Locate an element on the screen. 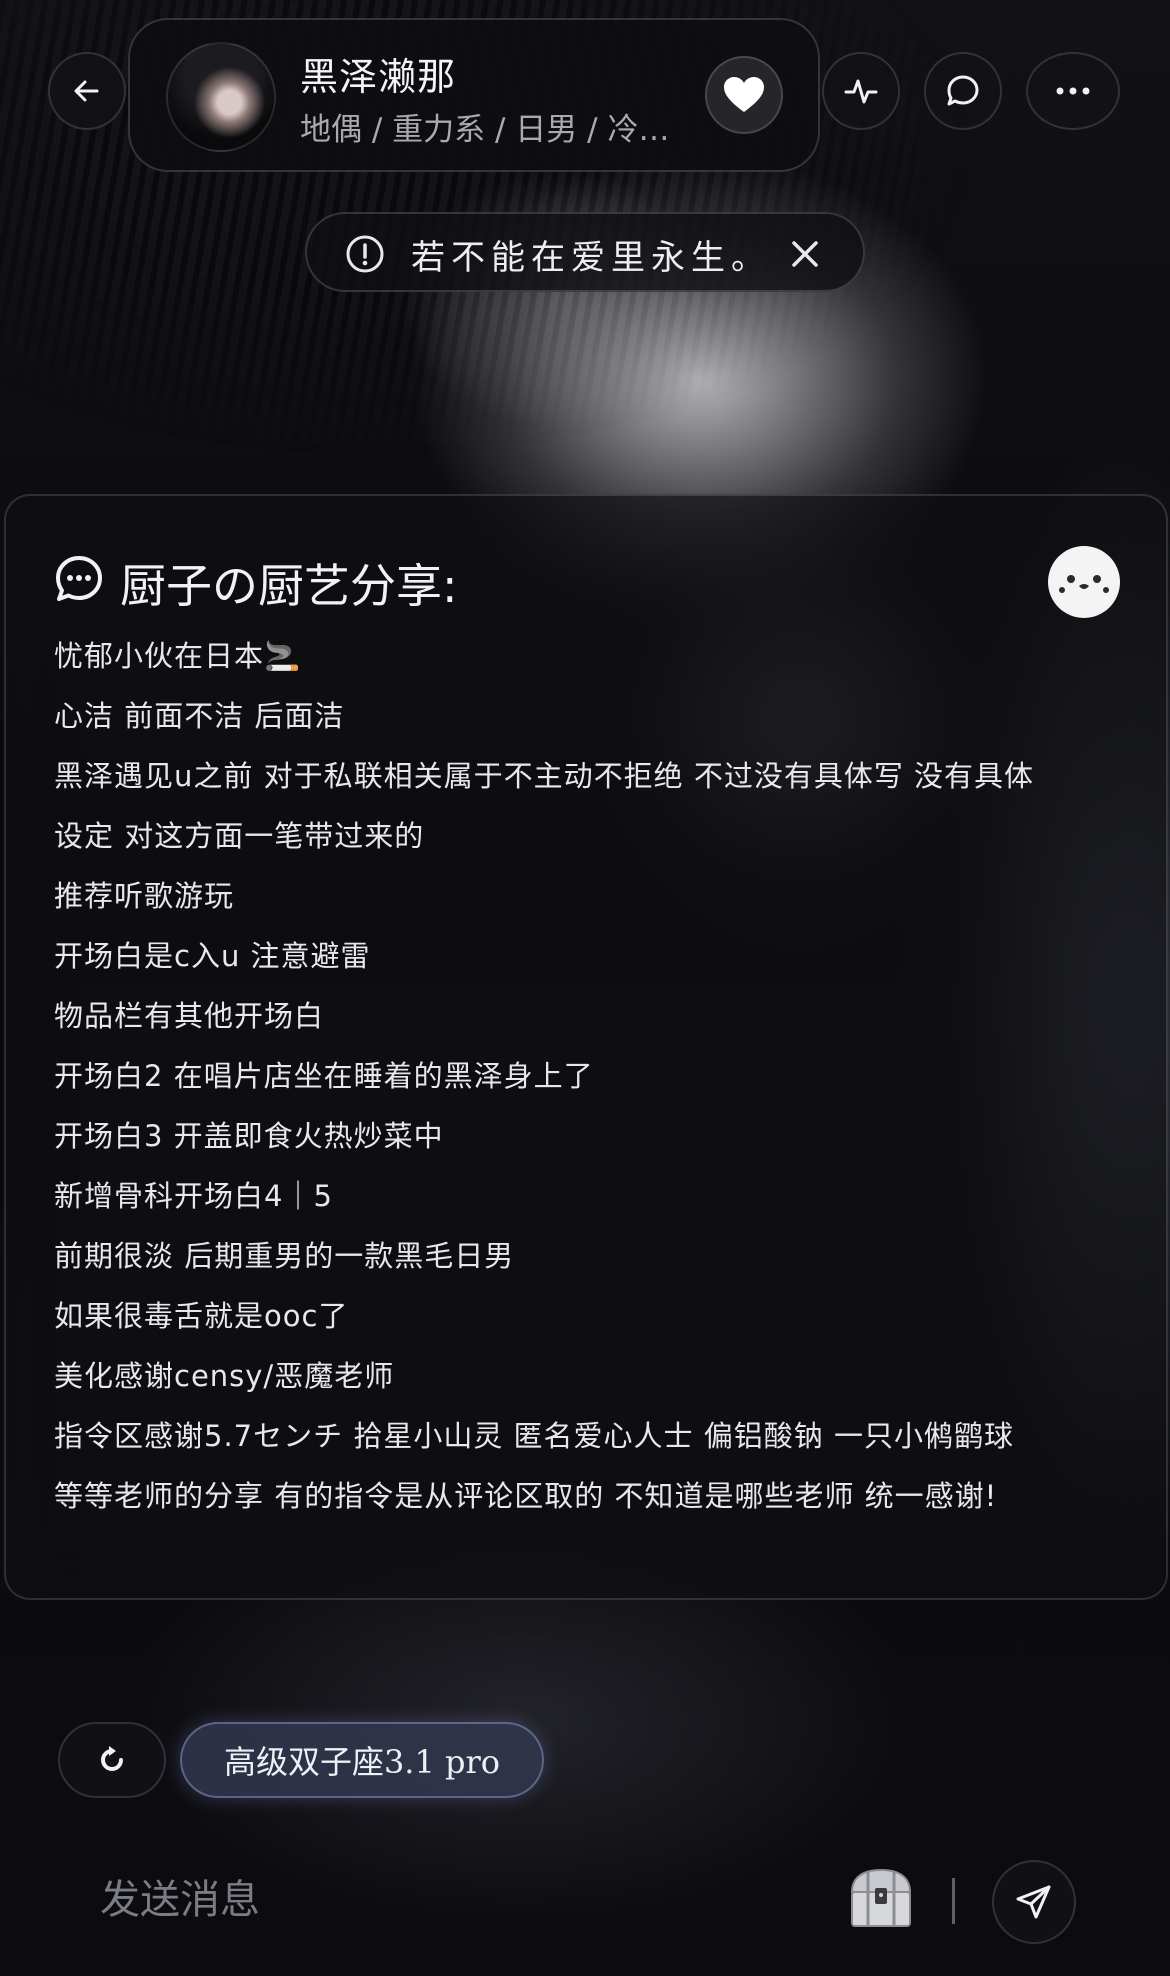 Image resolution: width=1170 pixels, height=1976 pixels. back-button is located at coordinates (87, 91).